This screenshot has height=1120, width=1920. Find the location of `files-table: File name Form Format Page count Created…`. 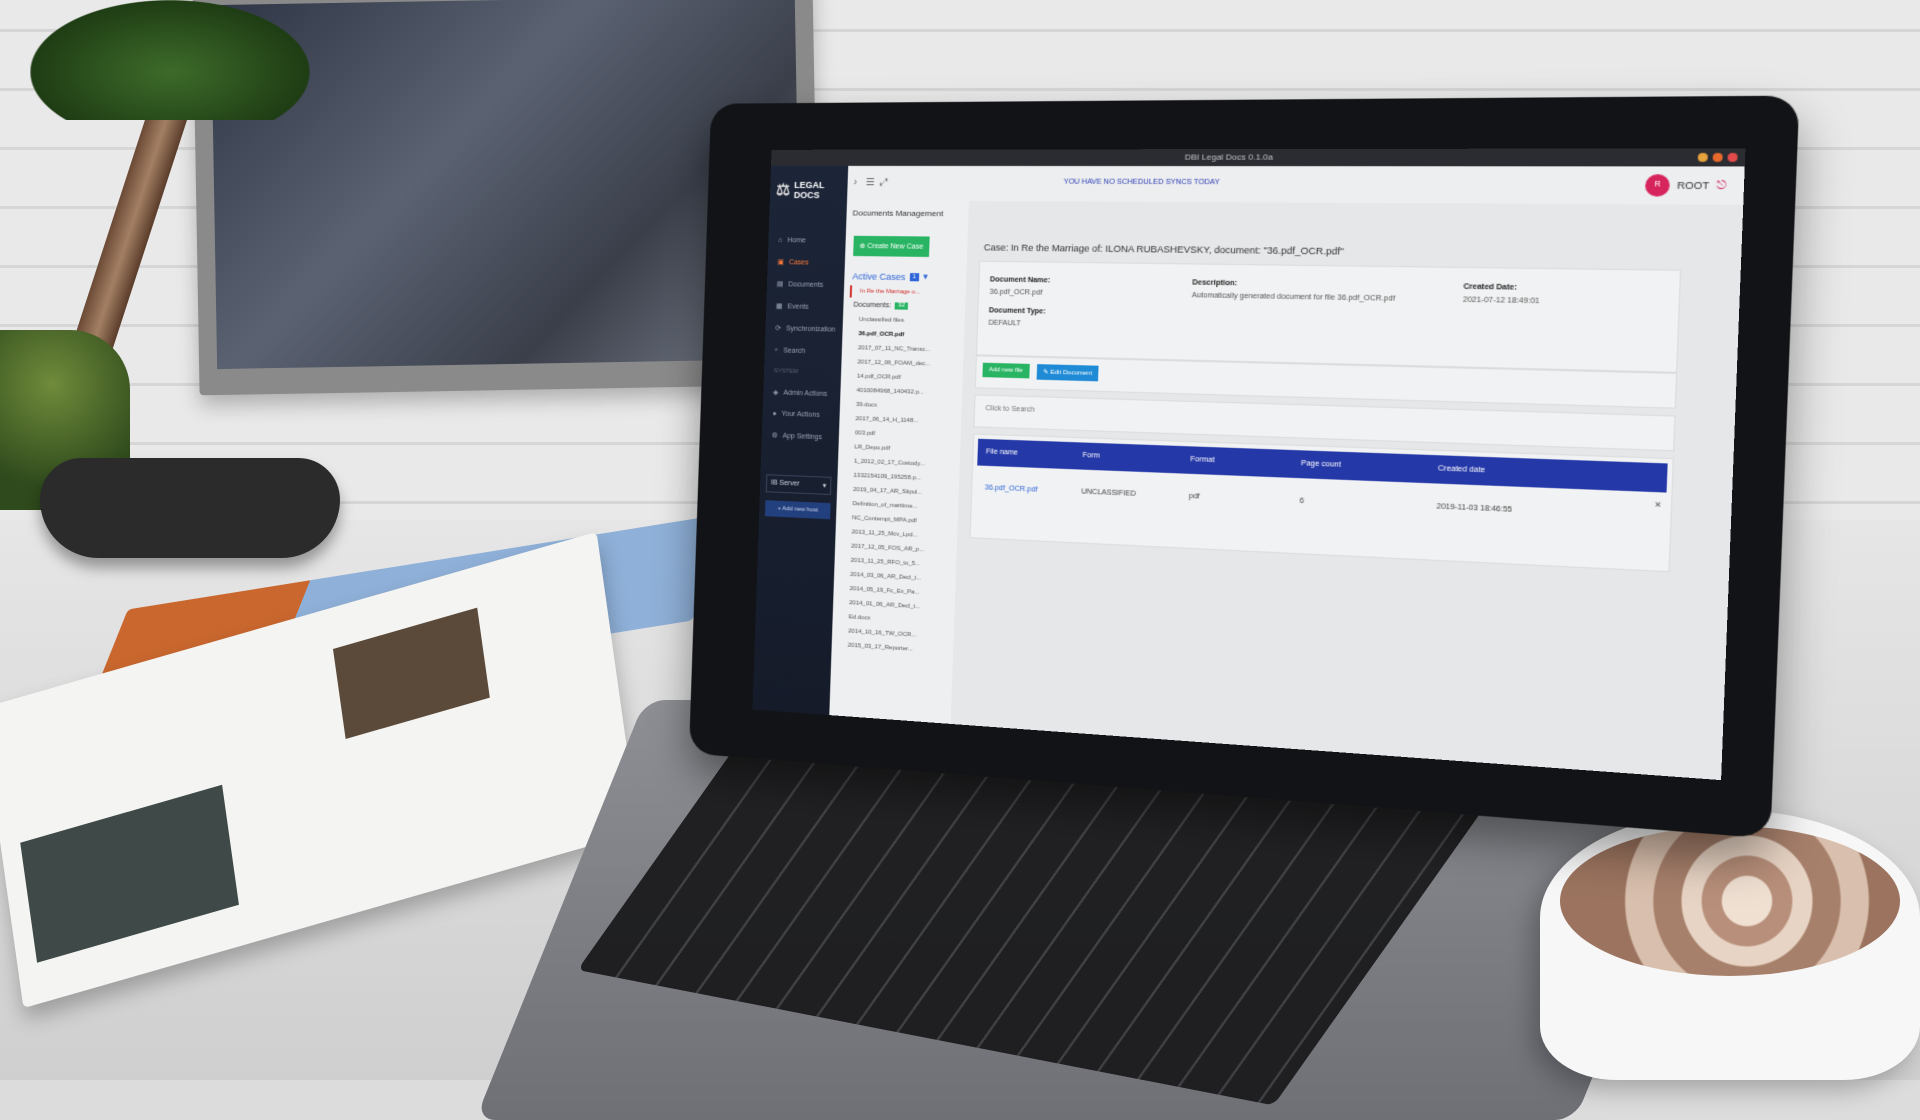

files-table: File name Form Format Page count Created… is located at coordinates (1322, 502).